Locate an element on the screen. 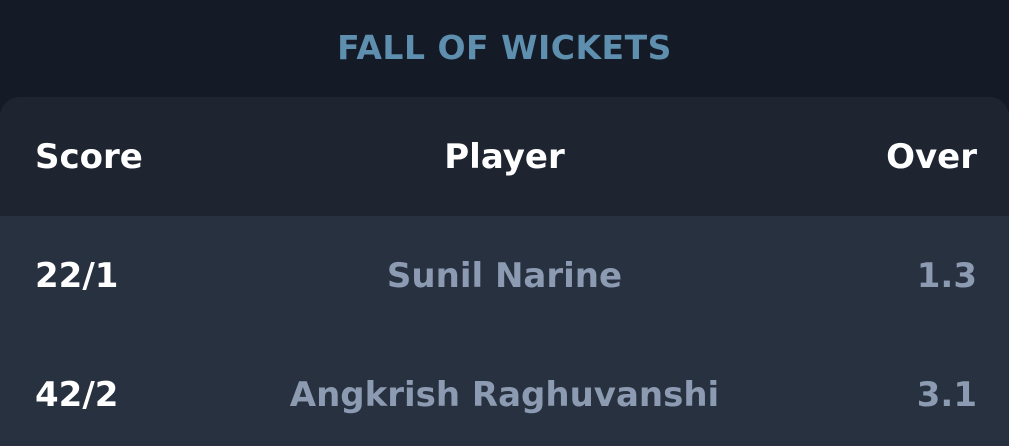  wicket-over: 1.3 is located at coordinates (946, 275).